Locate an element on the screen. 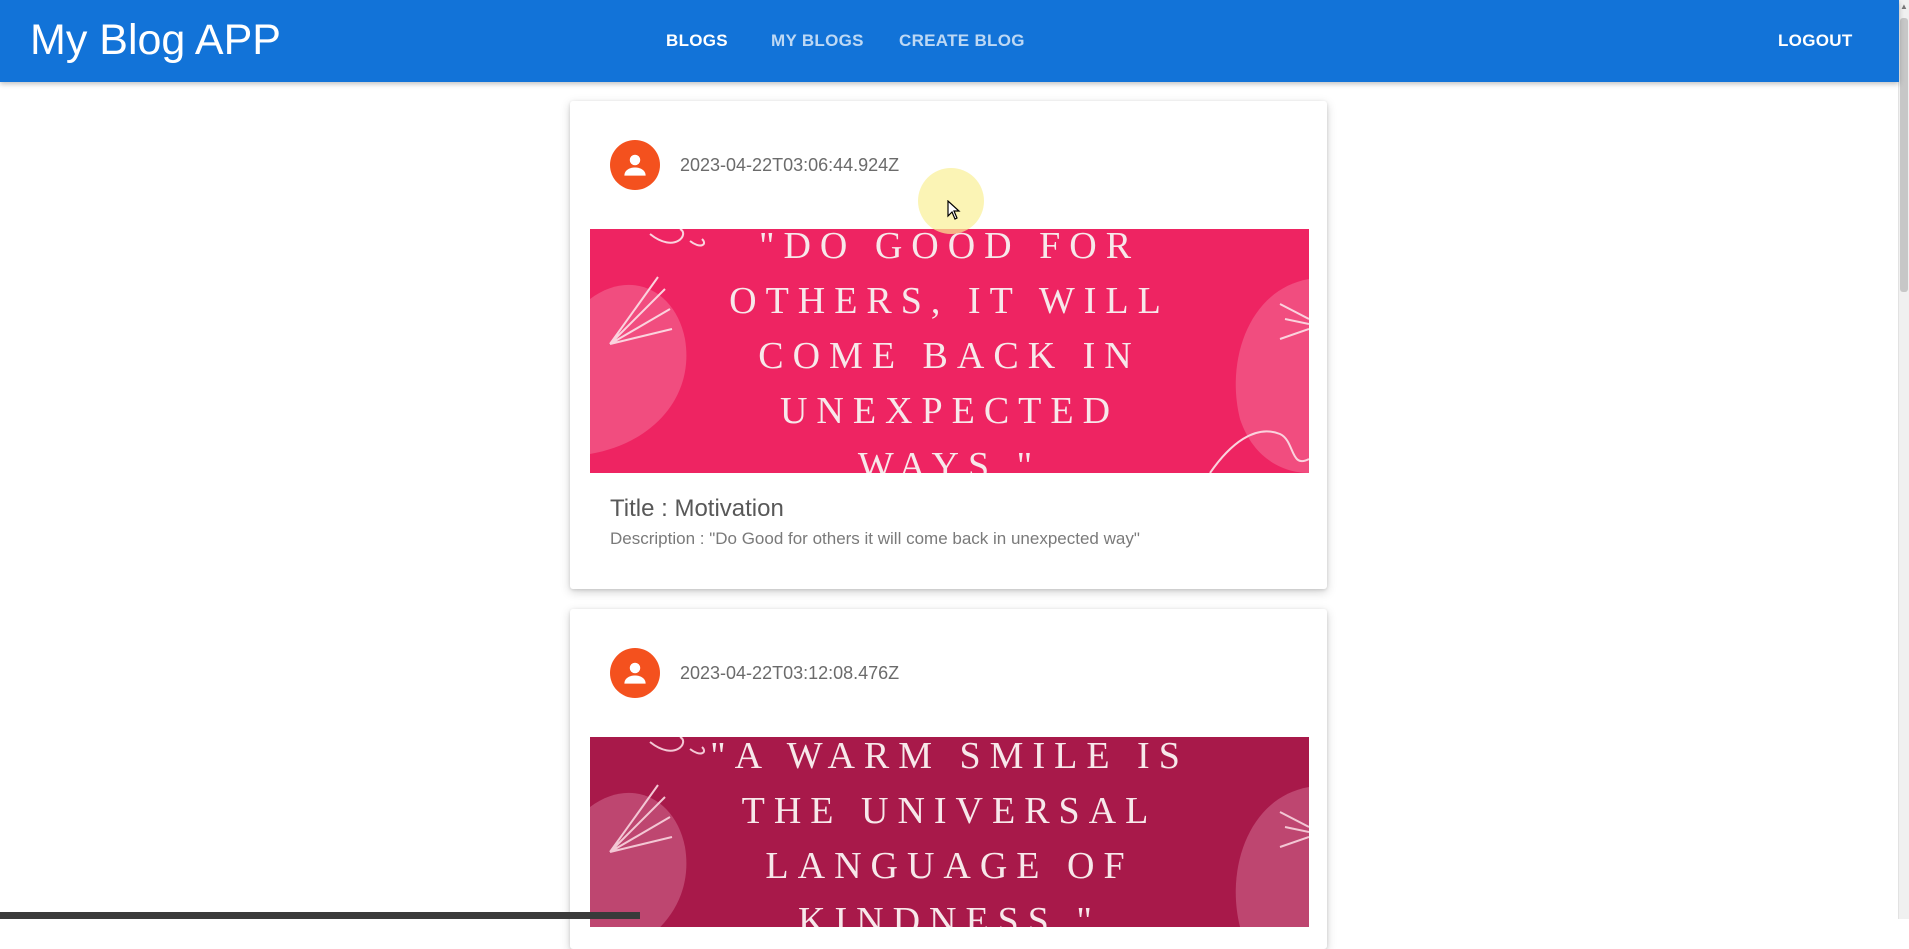 Image resolution: width=1909 pixels, height=949 pixels. nav-create-blog-wrap: CREATE BLOG is located at coordinates (962, 41).